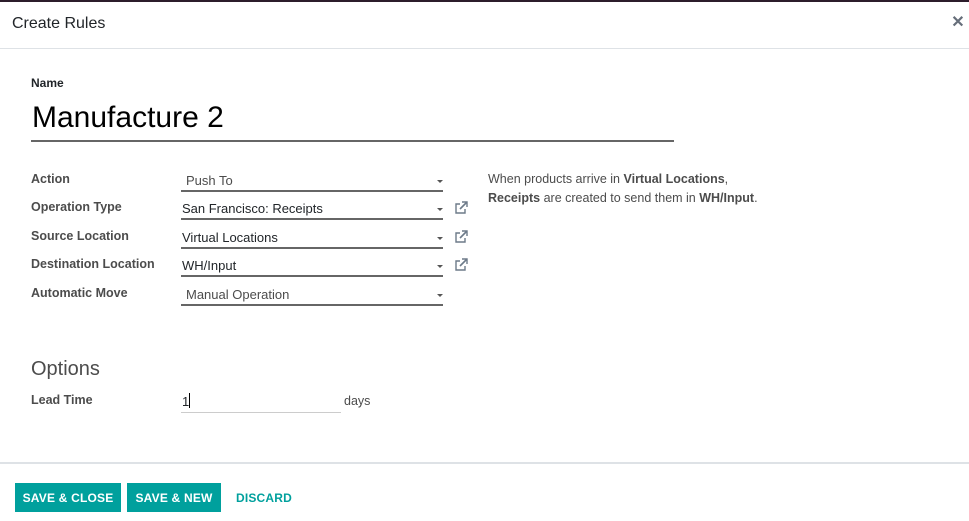 The image size is (969, 521). What do you see at coordinates (174, 497) in the screenshot?
I see `save-new-button: SAVE & NEW` at bounding box center [174, 497].